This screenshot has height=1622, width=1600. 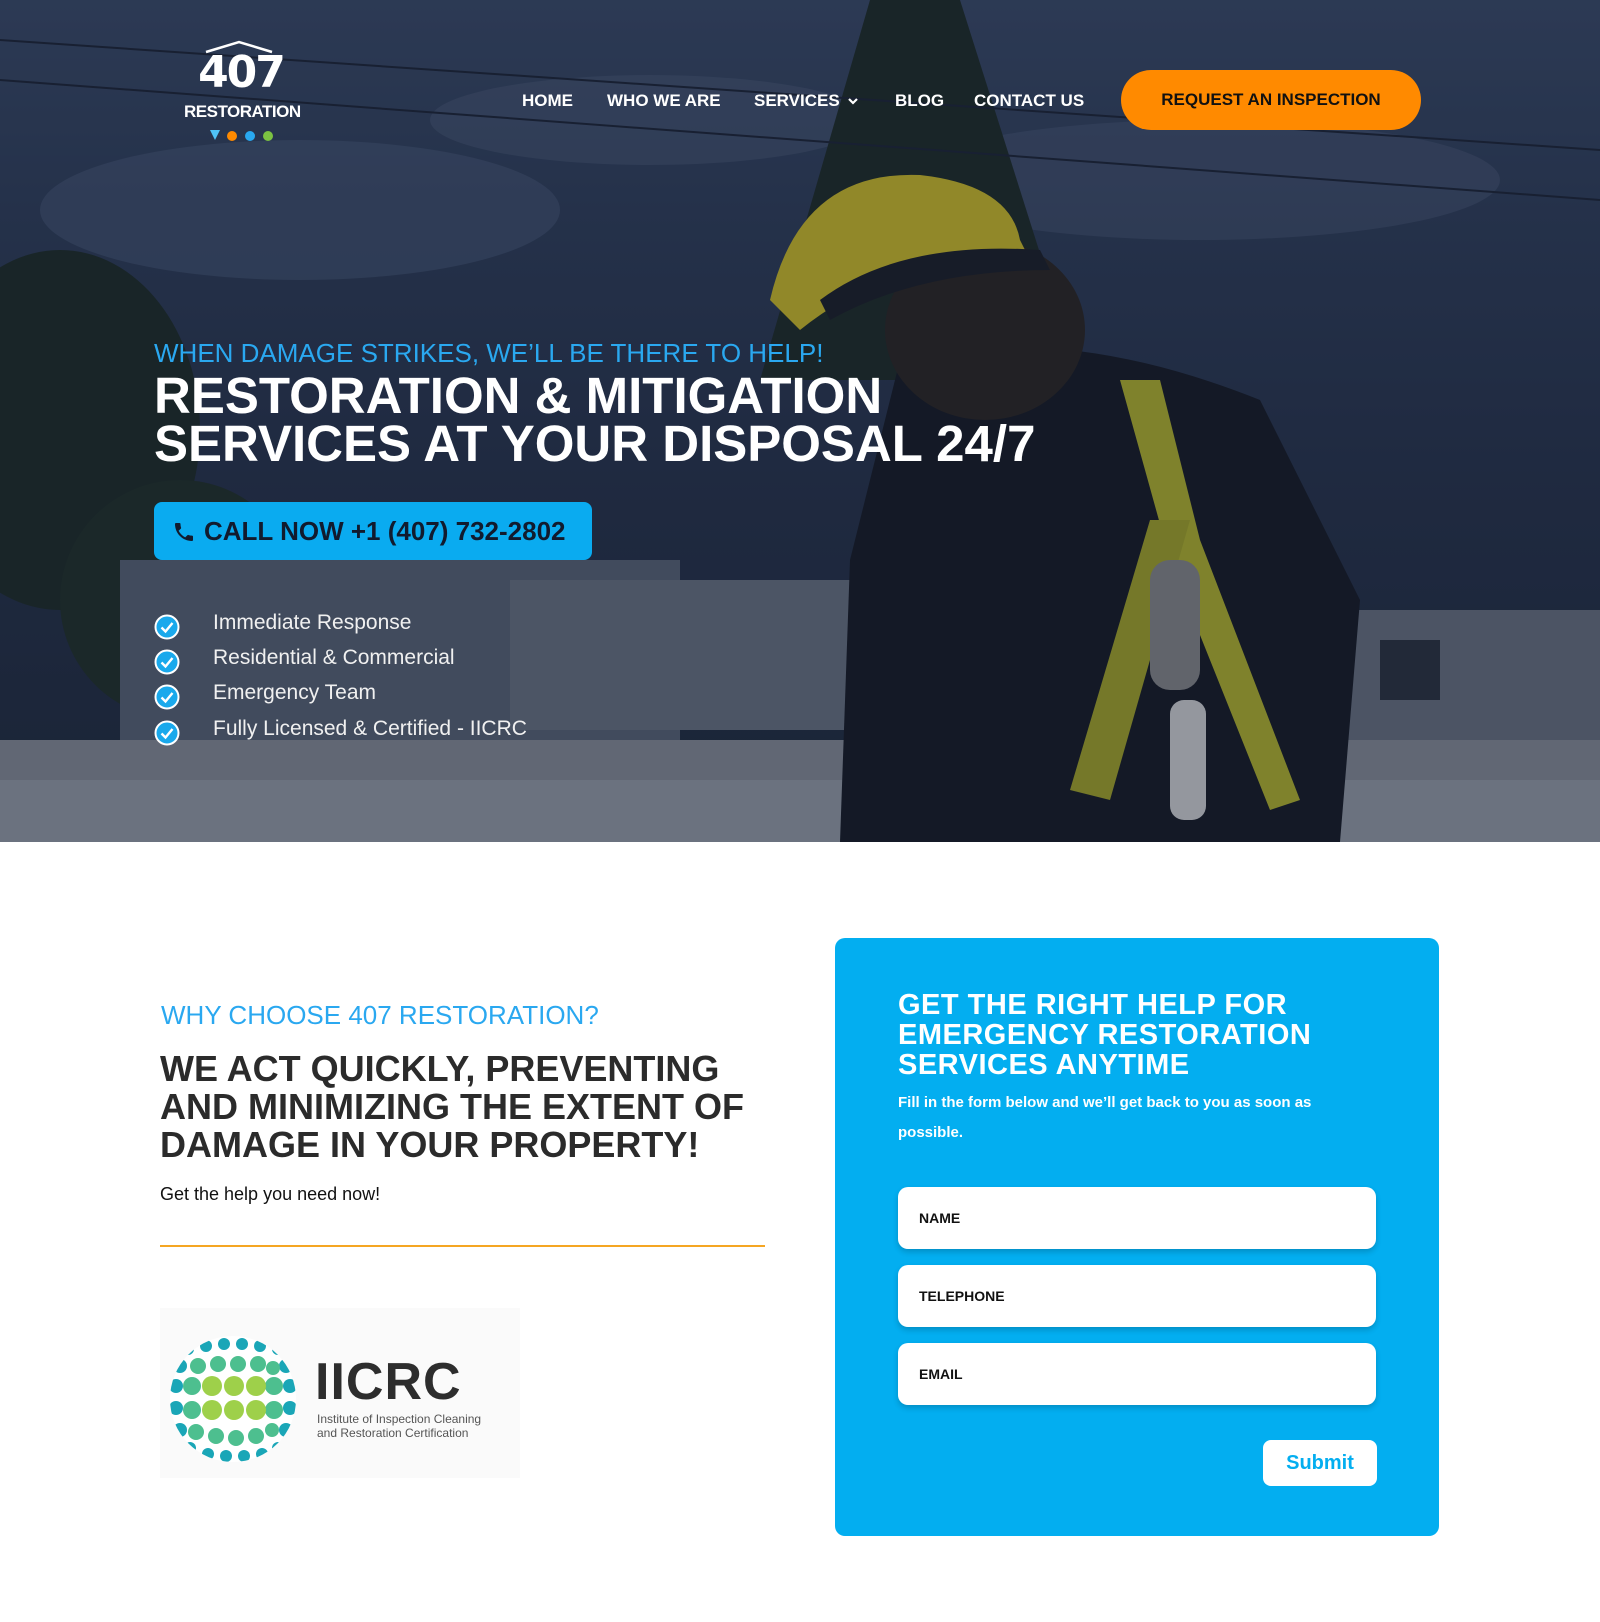 What do you see at coordinates (462, 1246) in the screenshot?
I see `divider` at bounding box center [462, 1246].